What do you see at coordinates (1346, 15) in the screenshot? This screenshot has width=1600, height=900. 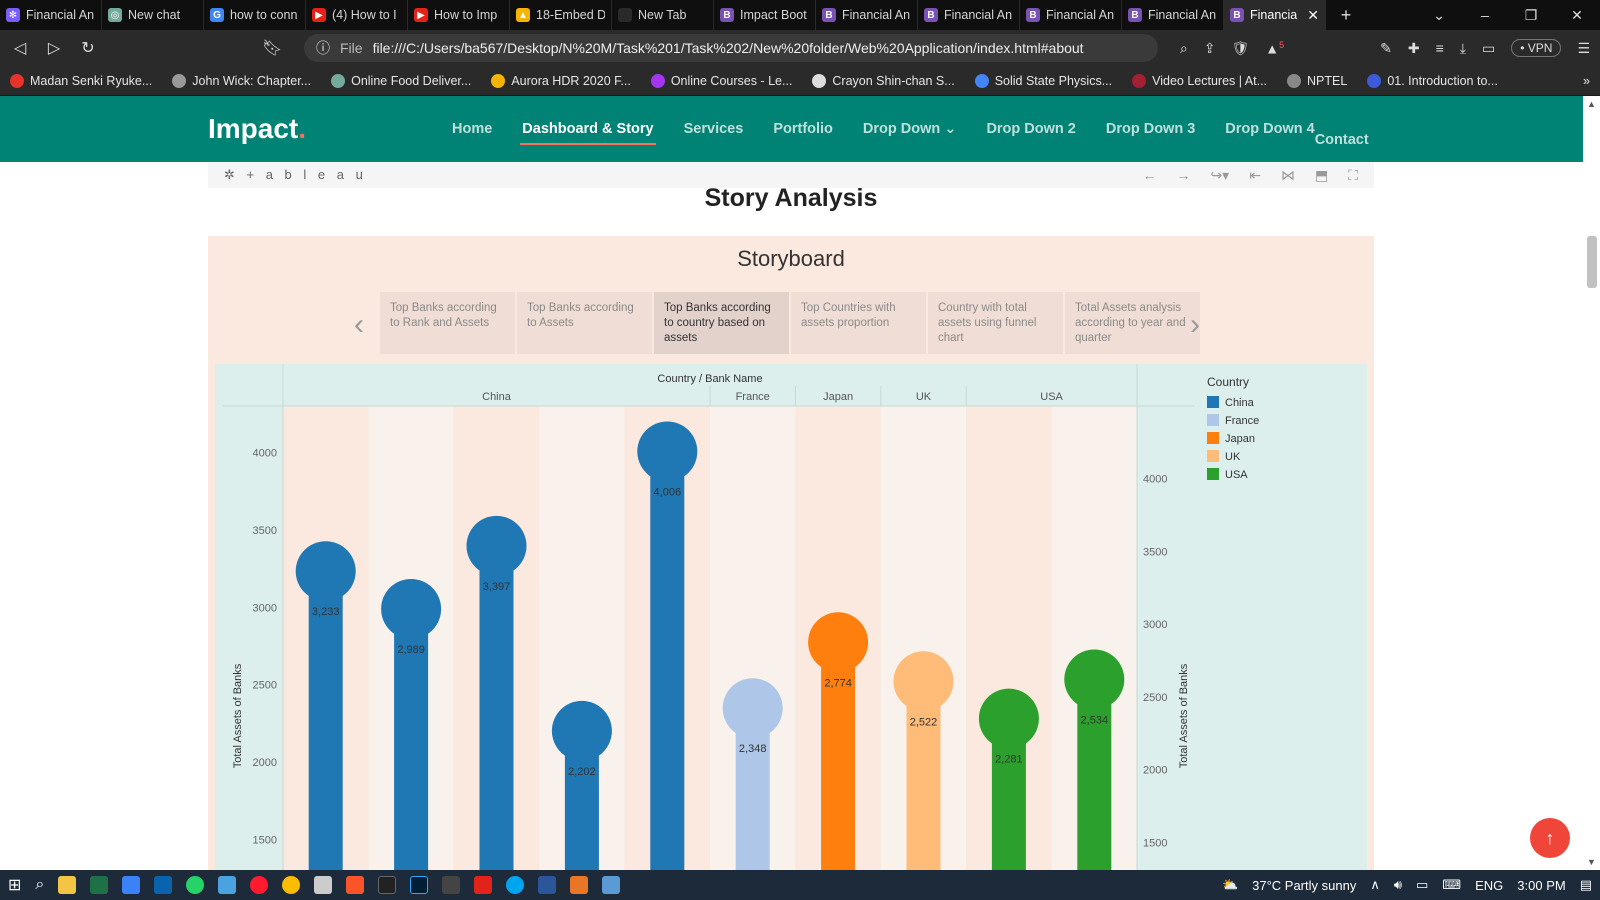 I see `new-tab-button: +` at bounding box center [1346, 15].